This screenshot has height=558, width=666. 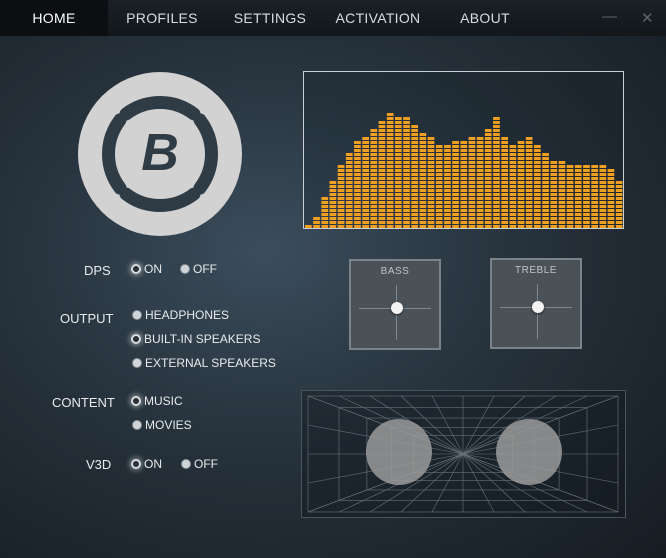 I want to click on right-speaker-sphere, so click(x=529, y=452).